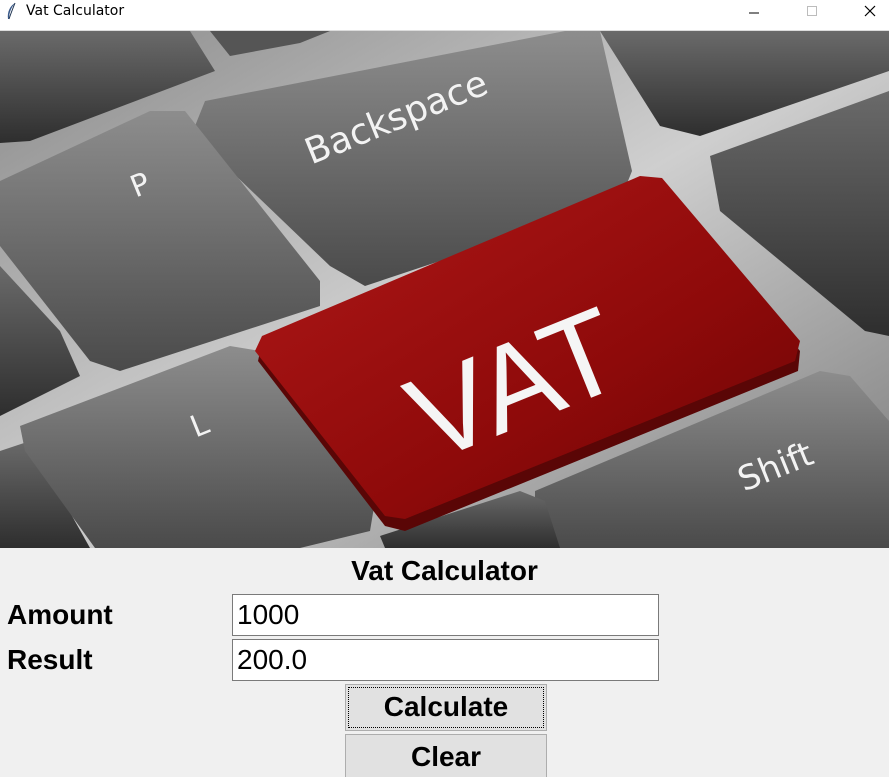 Image resolution: width=889 pixels, height=777 pixels. I want to click on amount-label: Amount, so click(60, 614).